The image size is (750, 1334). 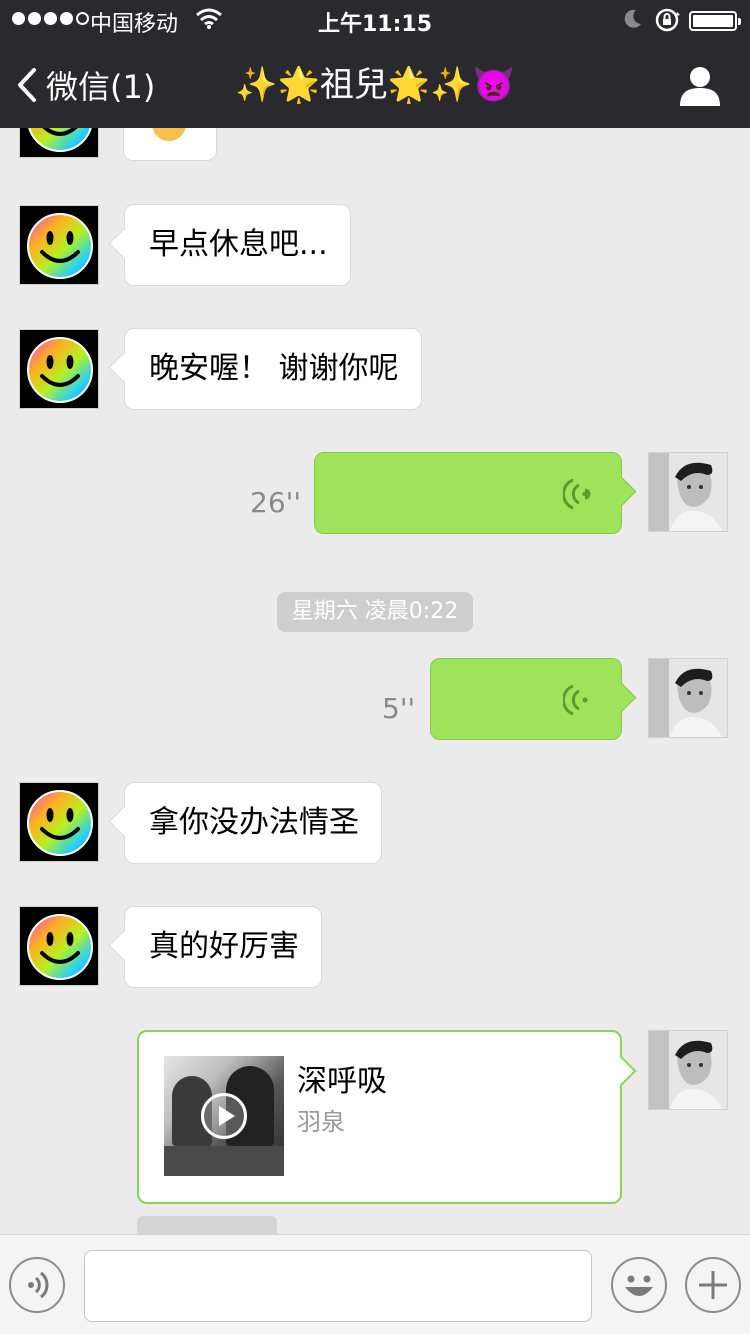 I want to click on rotation-lock-icon, so click(x=667, y=20).